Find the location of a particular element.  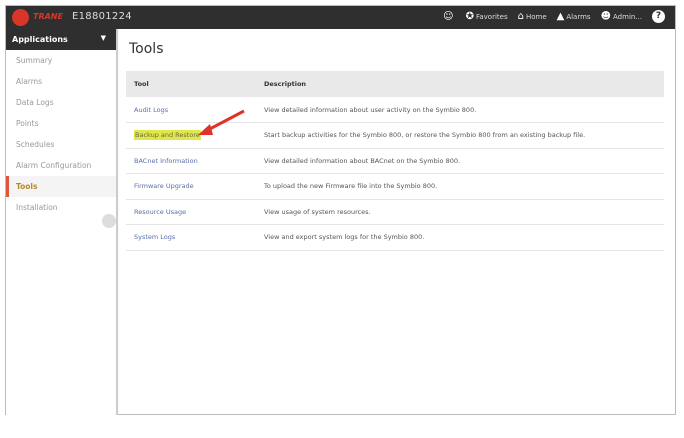

favorites-button: ✪ Favorites is located at coordinates (487, 16).